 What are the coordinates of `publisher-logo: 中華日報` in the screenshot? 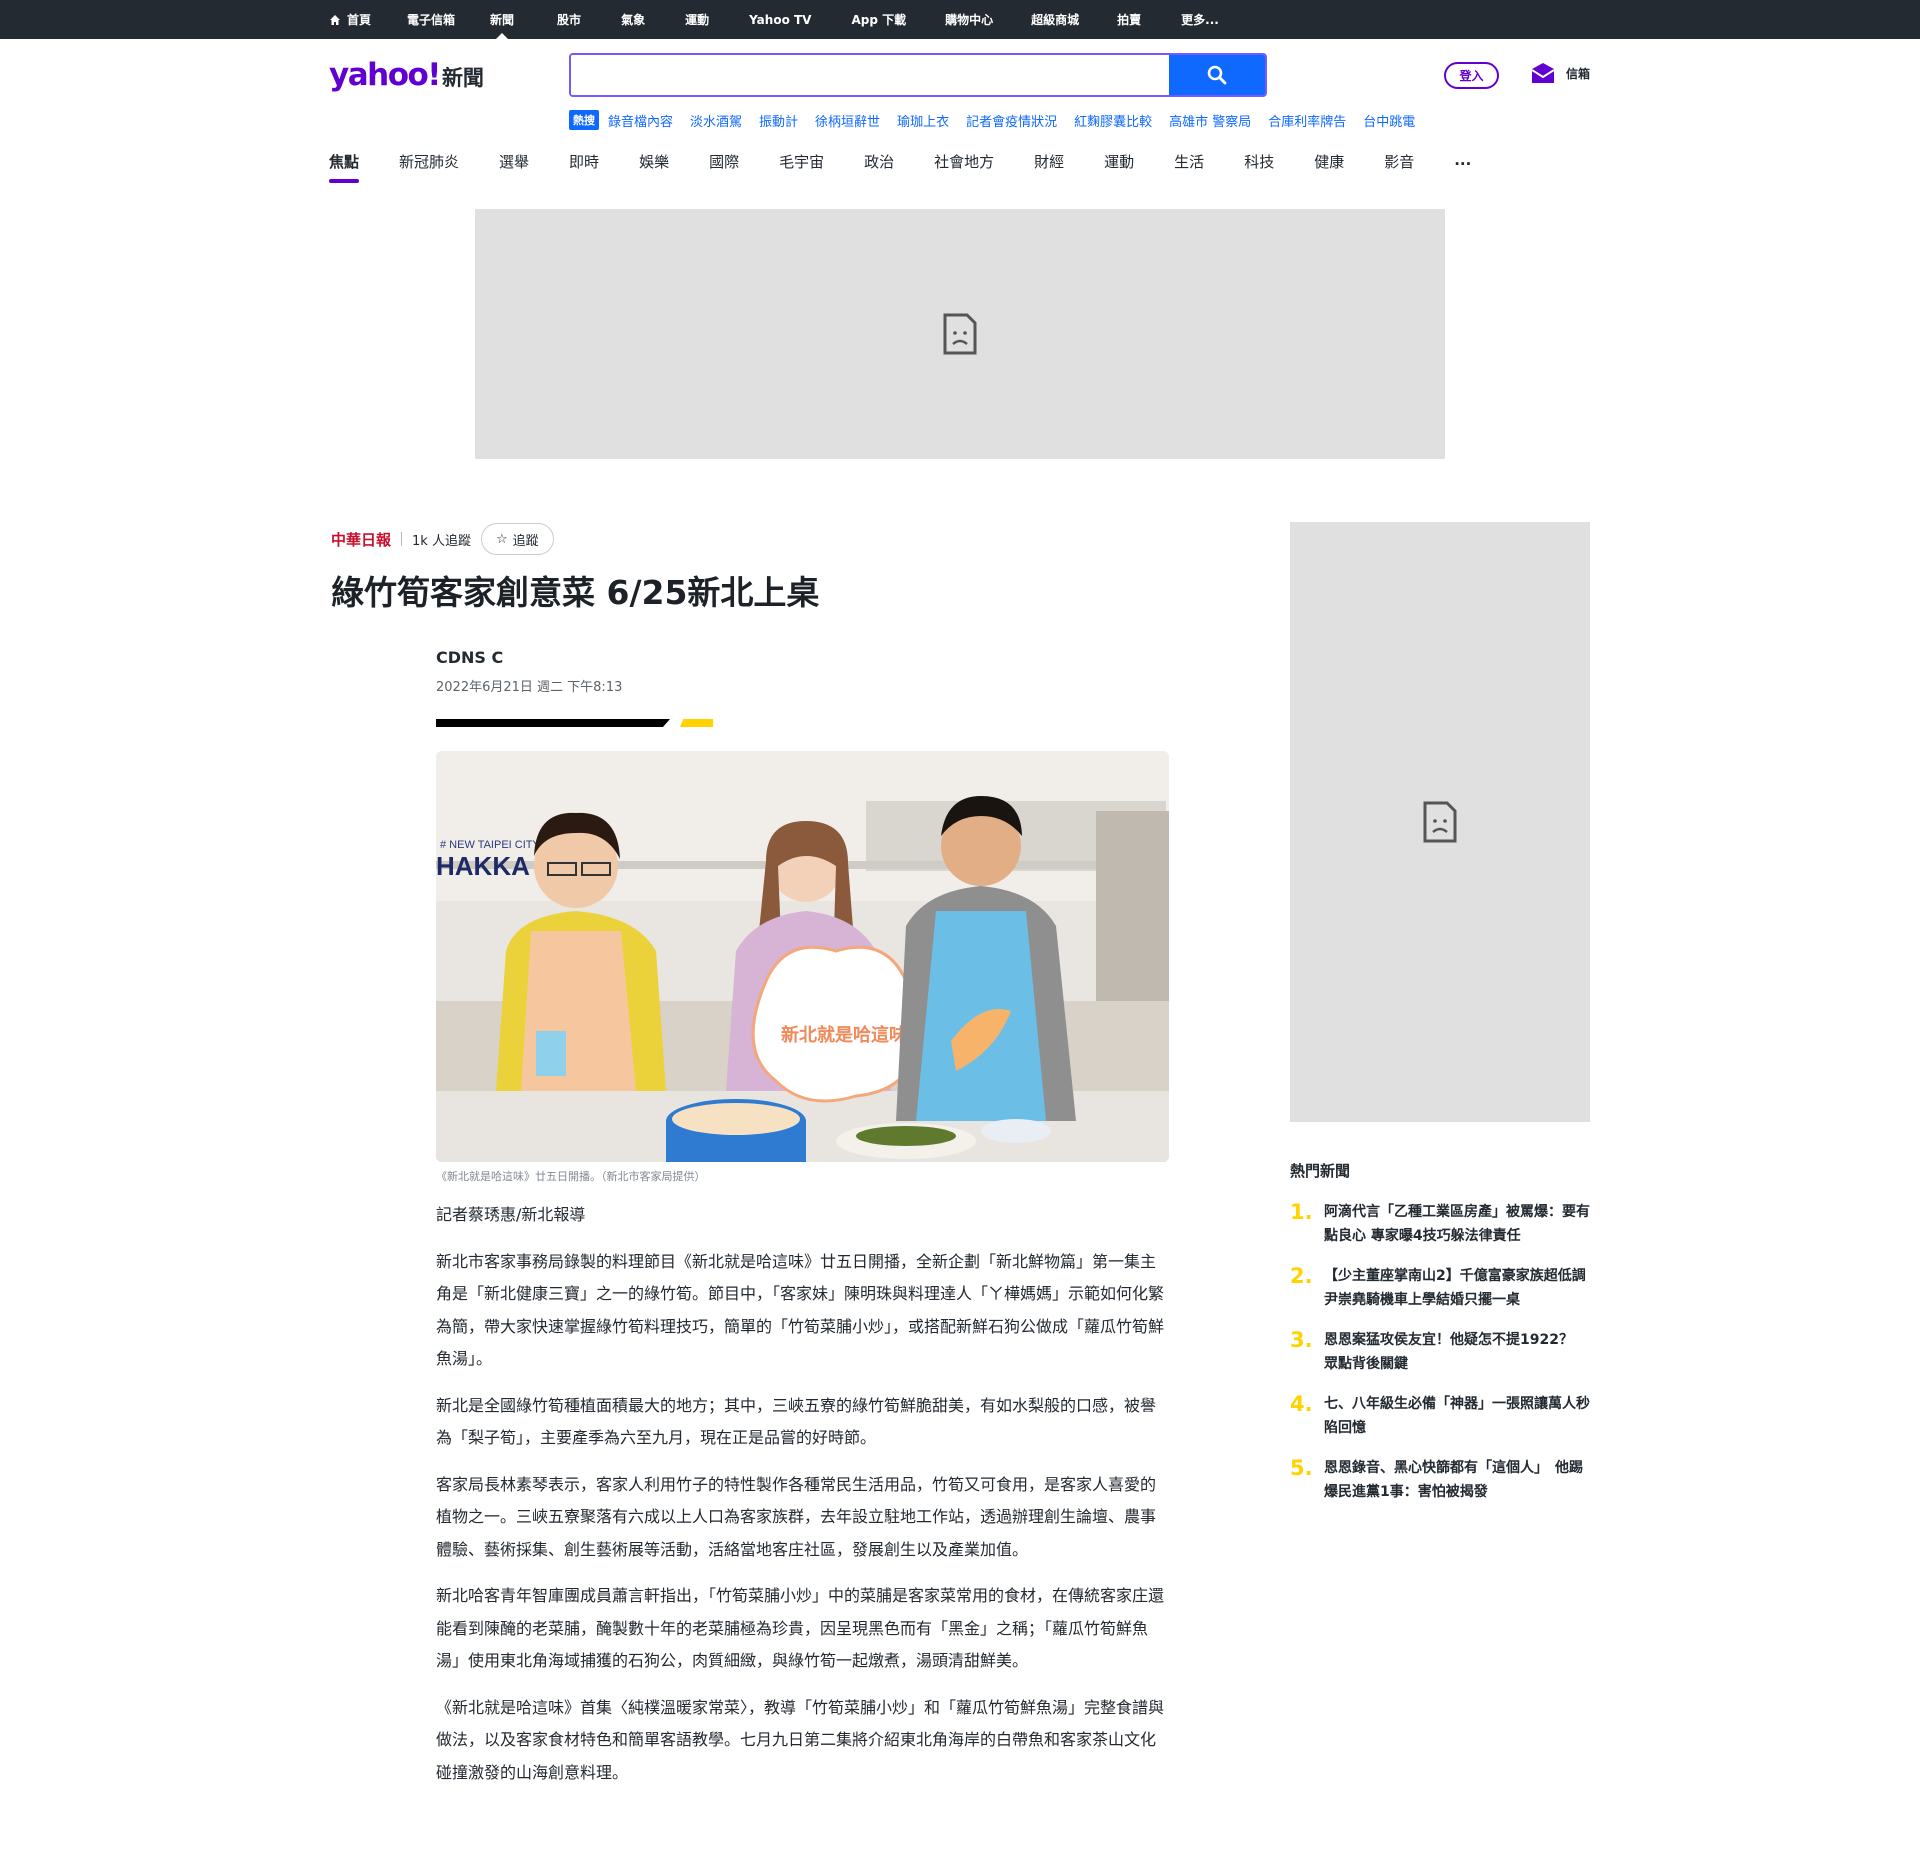 It's located at (361, 539).